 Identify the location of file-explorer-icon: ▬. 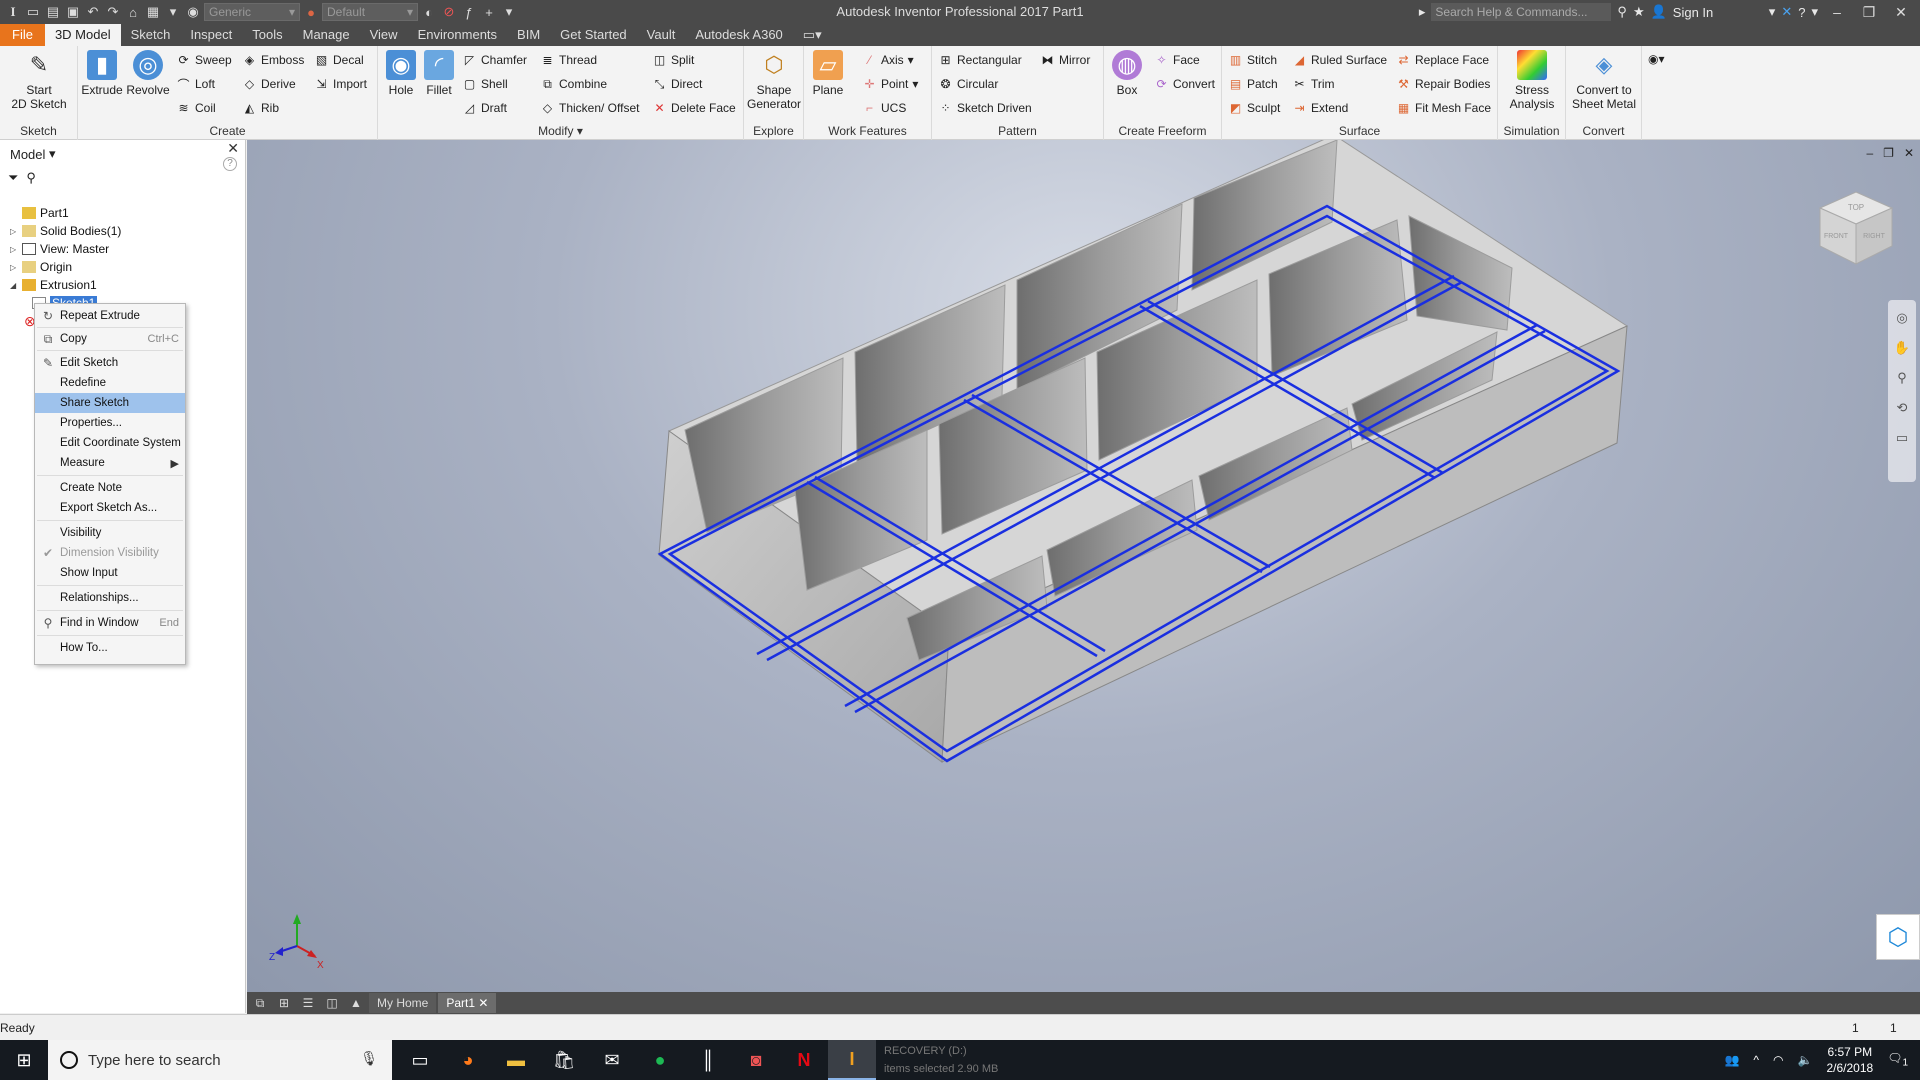
(516, 1060).